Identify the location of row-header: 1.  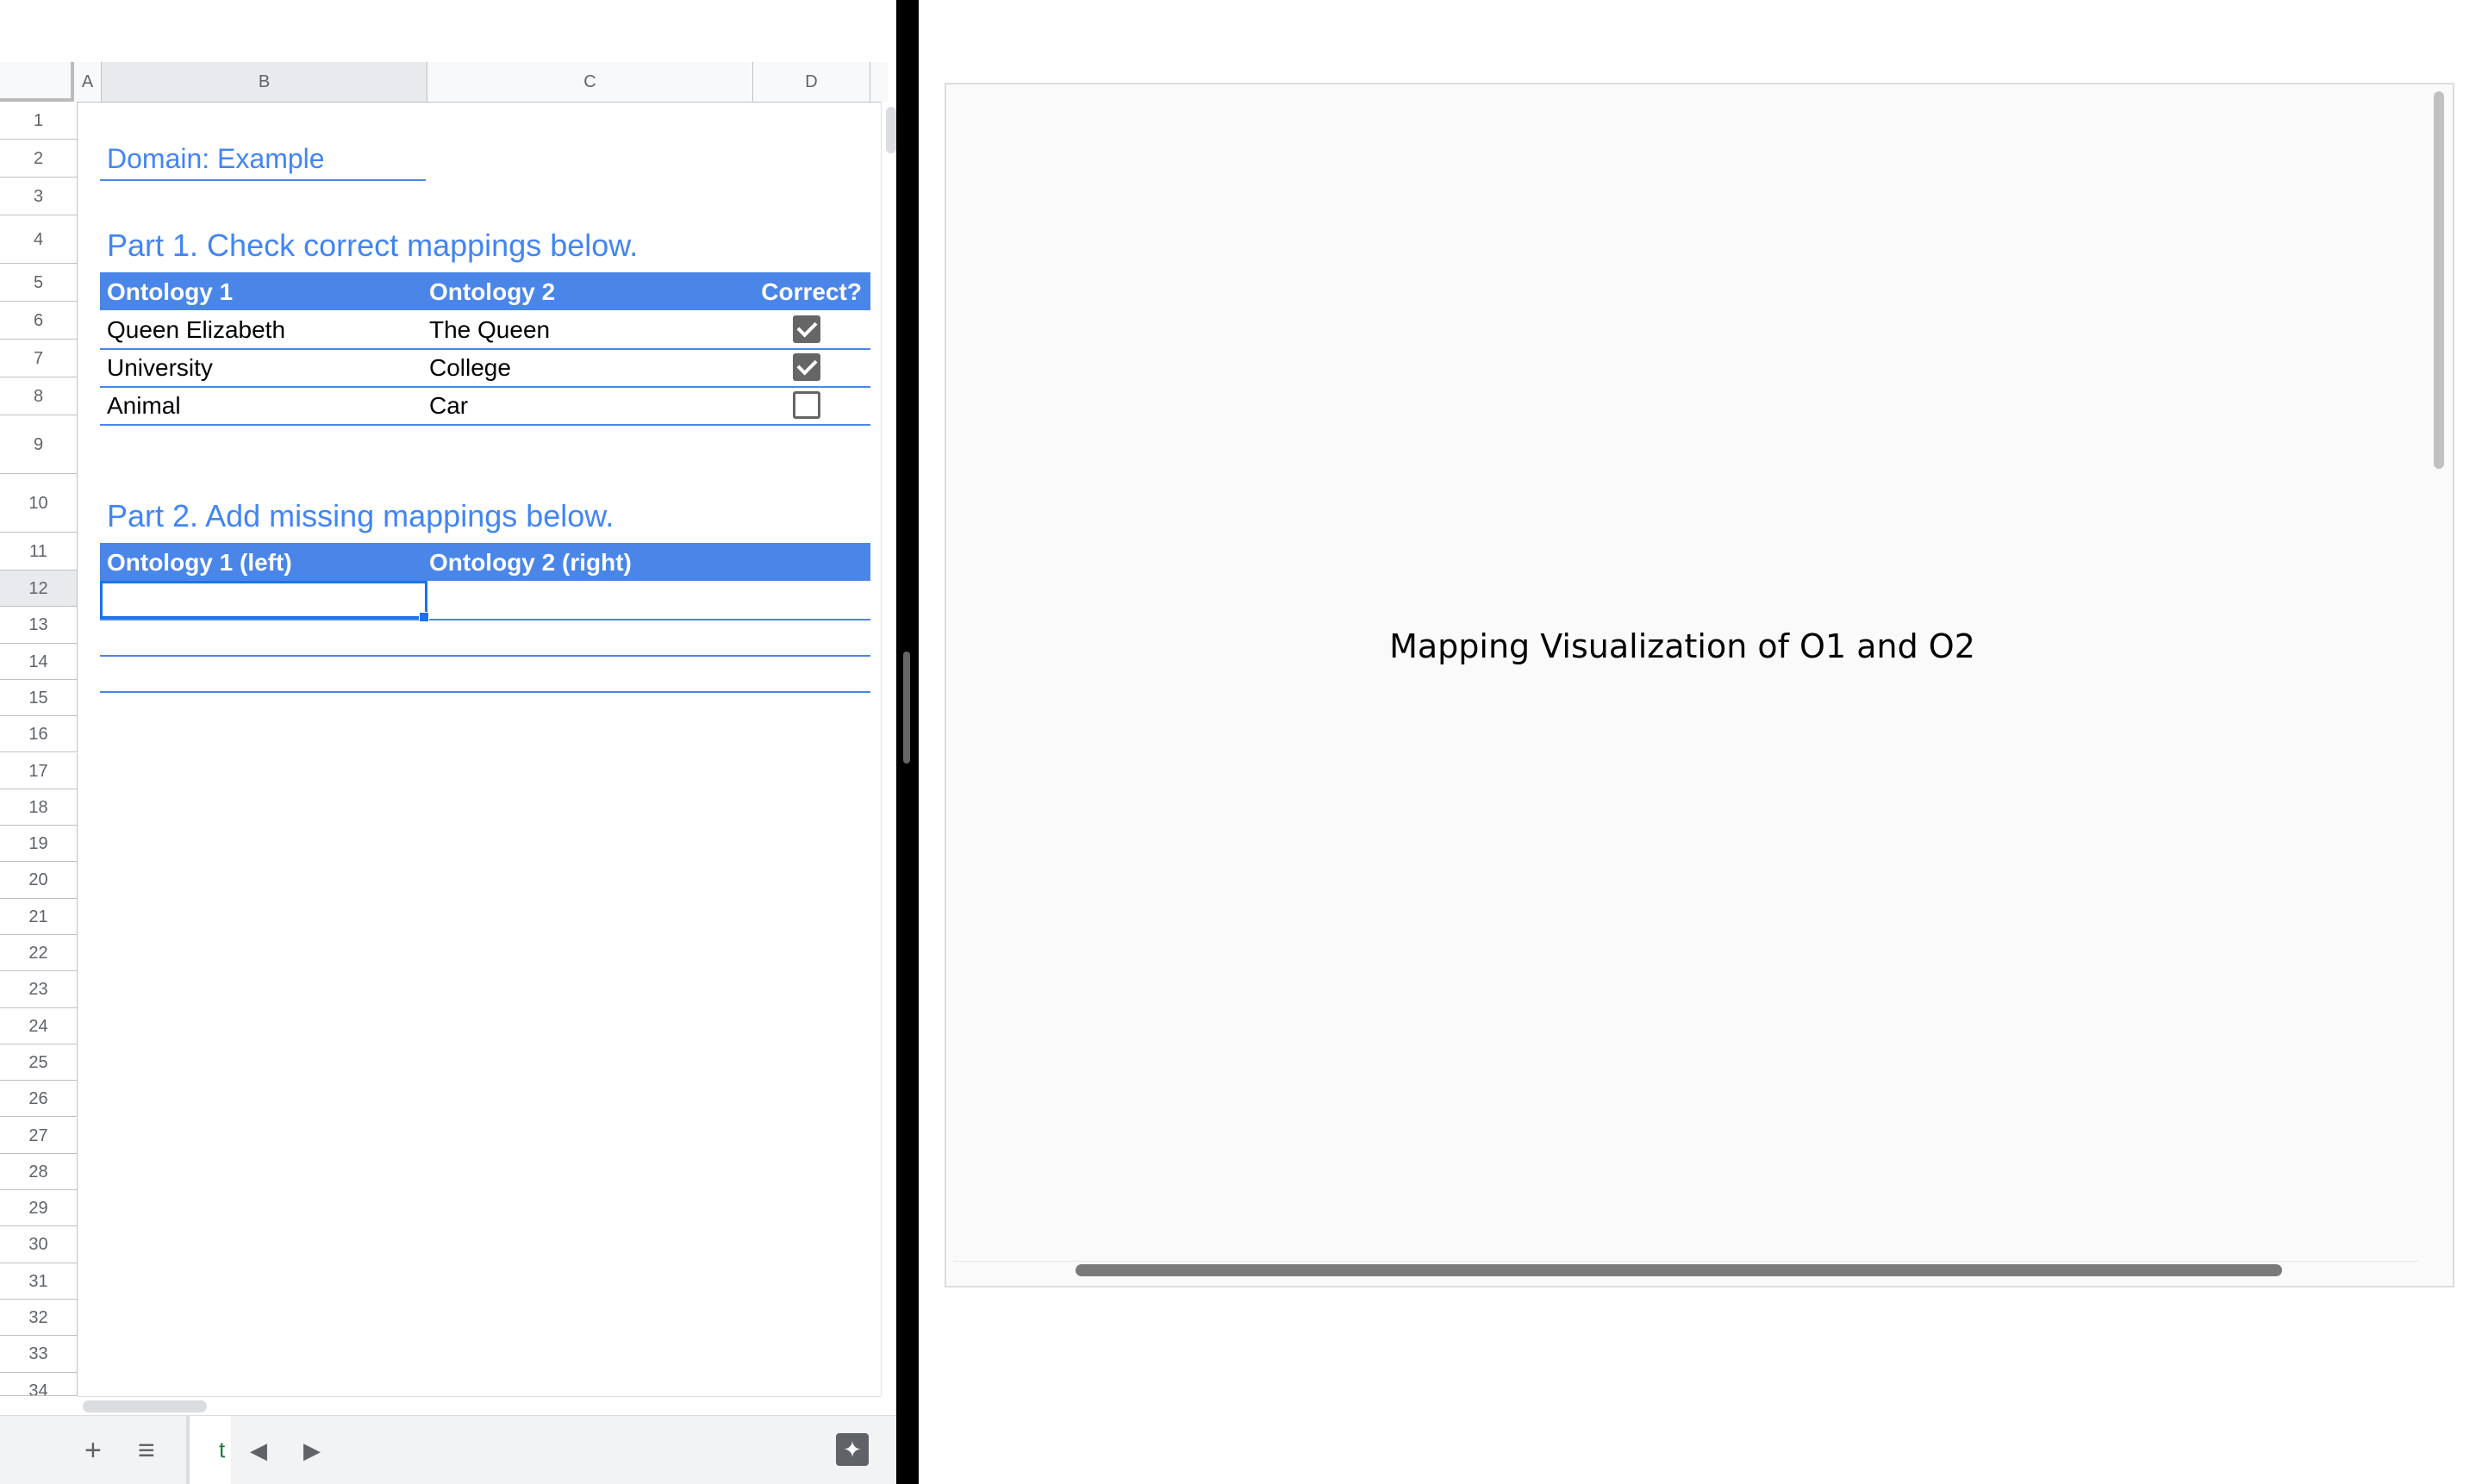
(39, 121).